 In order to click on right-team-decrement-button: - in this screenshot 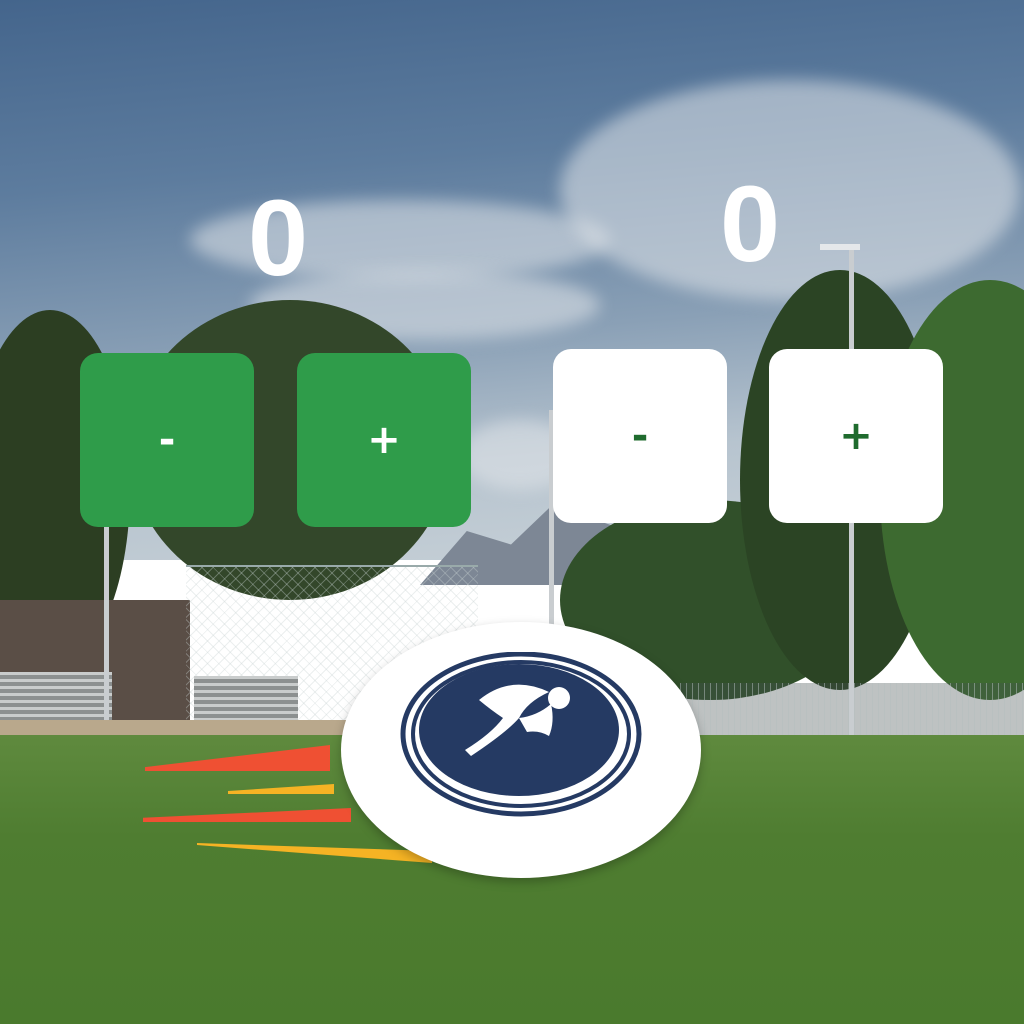, I will do `click(640, 436)`.